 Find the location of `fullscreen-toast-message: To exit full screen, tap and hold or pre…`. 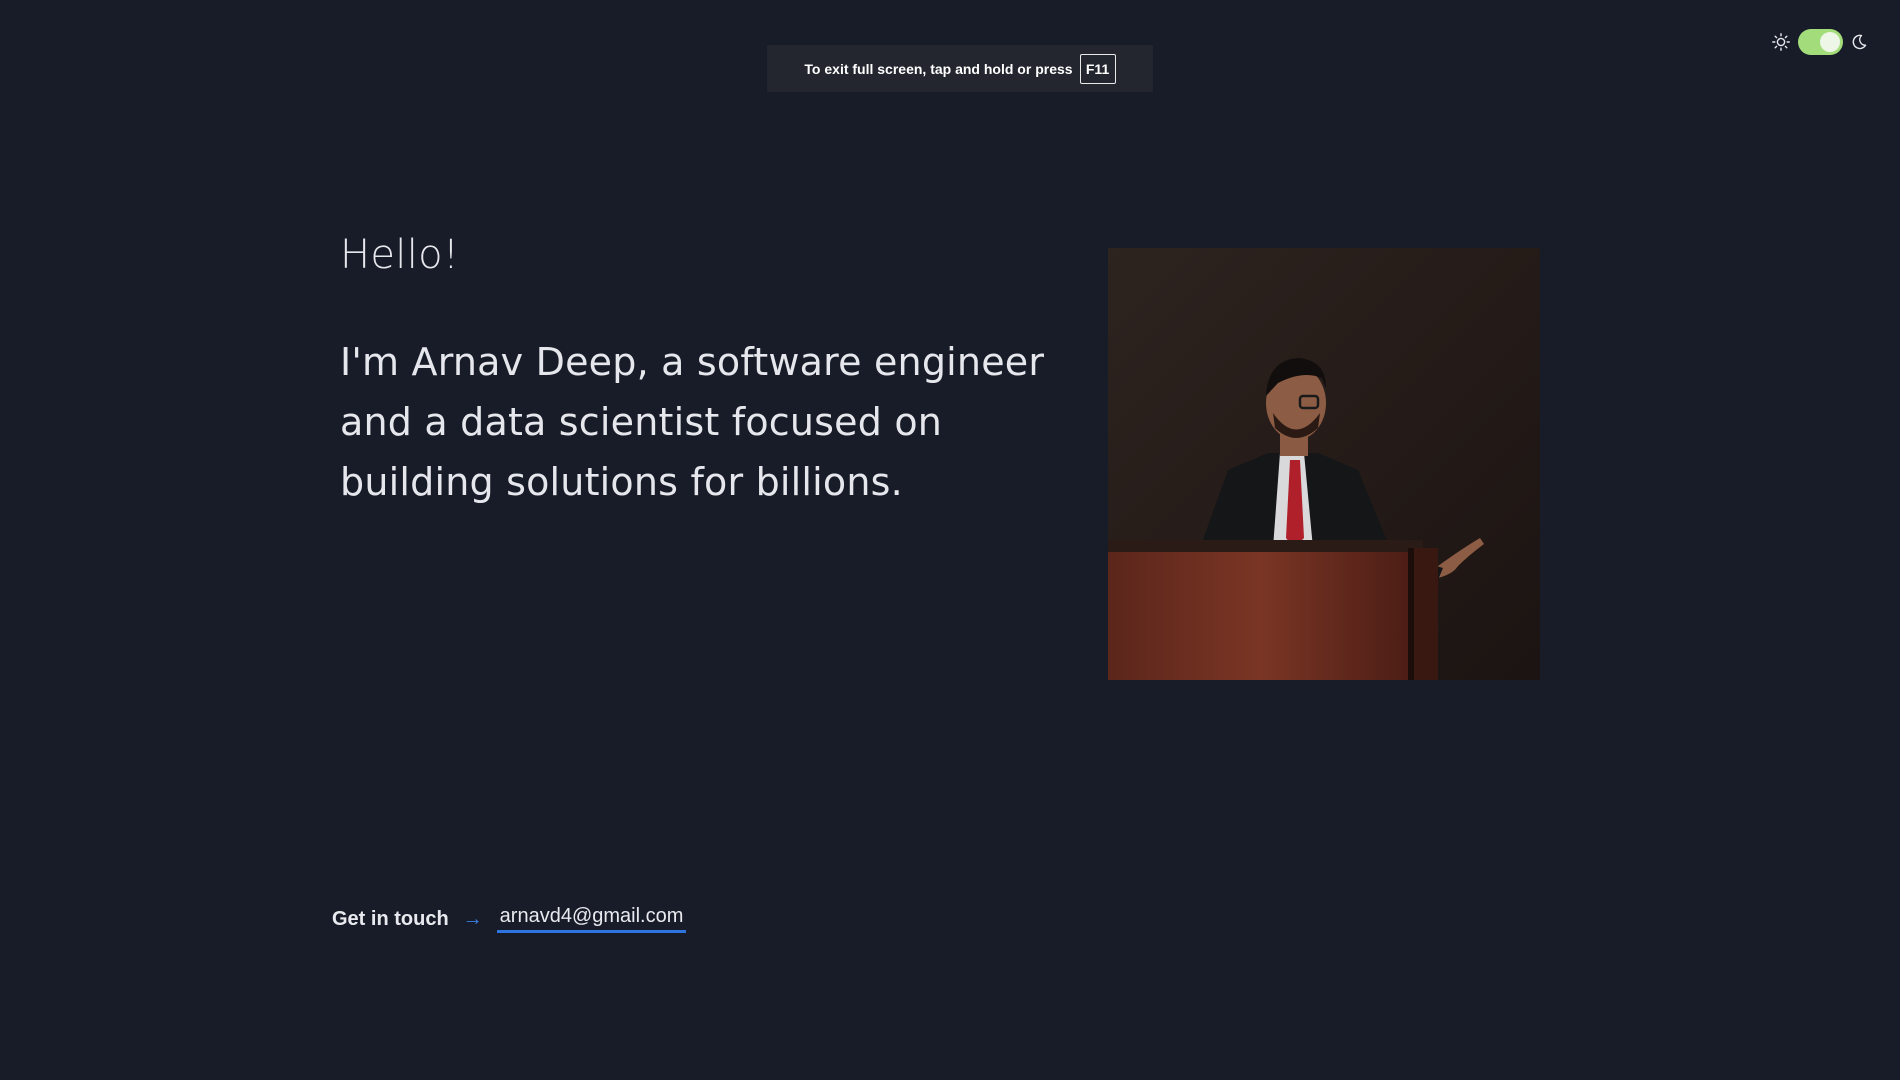

fullscreen-toast-message: To exit full screen, tap and hold or pre… is located at coordinates (938, 68).